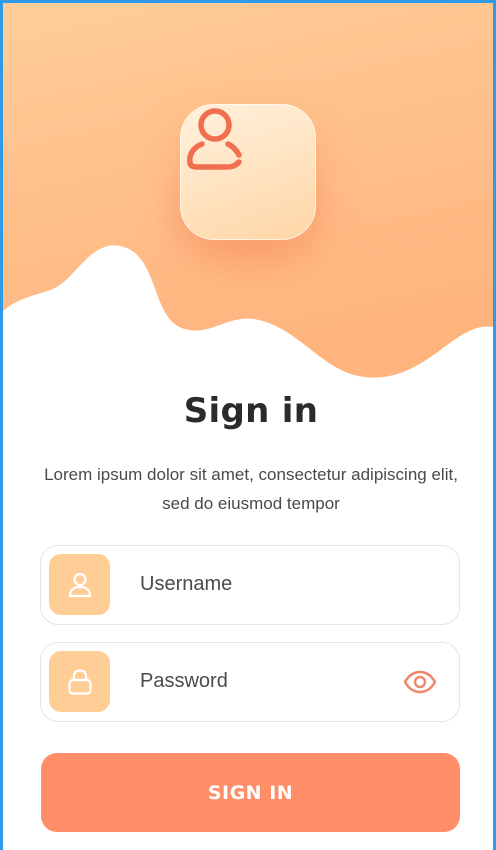 This screenshot has width=496, height=850. I want to click on lock-icon, so click(79, 681).